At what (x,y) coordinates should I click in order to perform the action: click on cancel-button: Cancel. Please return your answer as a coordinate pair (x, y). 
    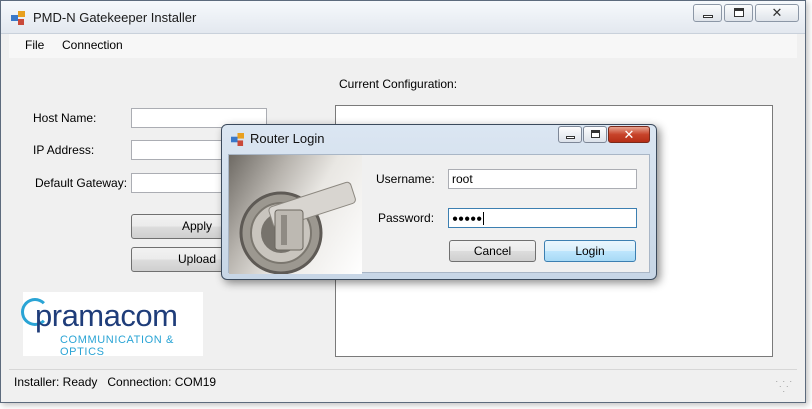
    Looking at the image, I should click on (492, 251).